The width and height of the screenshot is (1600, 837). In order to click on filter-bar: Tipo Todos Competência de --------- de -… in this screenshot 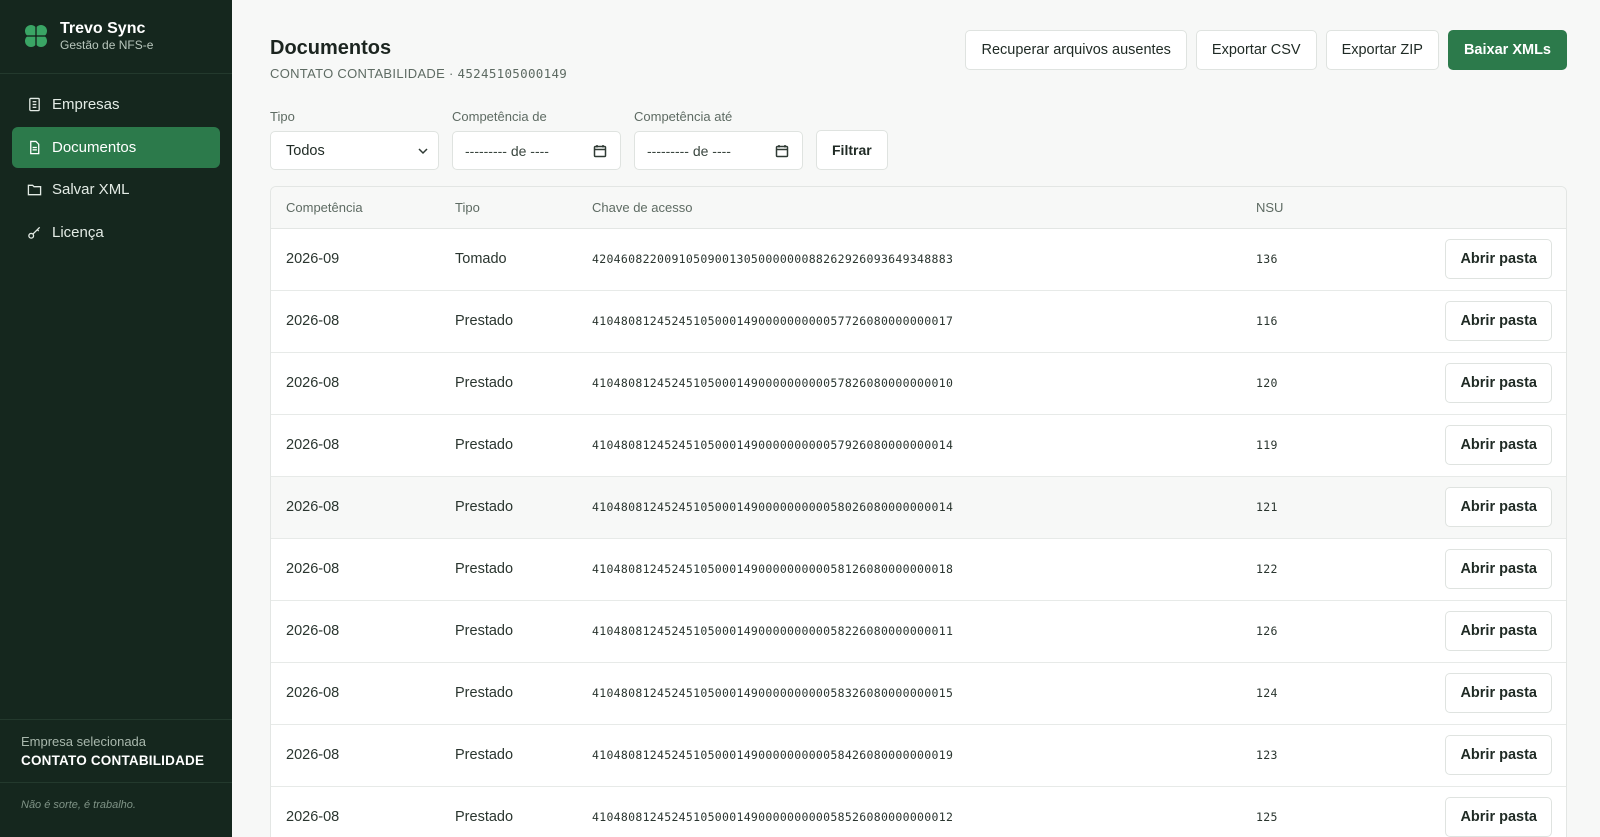, I will do `click(918, 139)`.